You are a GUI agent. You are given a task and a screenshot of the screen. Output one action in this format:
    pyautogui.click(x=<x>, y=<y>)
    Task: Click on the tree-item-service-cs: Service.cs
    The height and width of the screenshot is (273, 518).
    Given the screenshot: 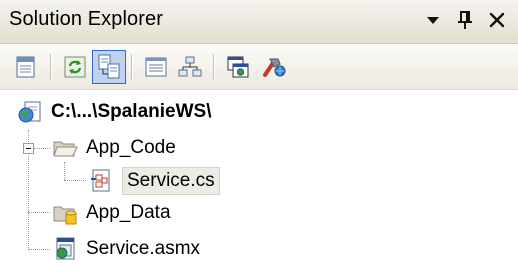 What is the action you would take?
    pyautogui.click(x=154, y=181)
    